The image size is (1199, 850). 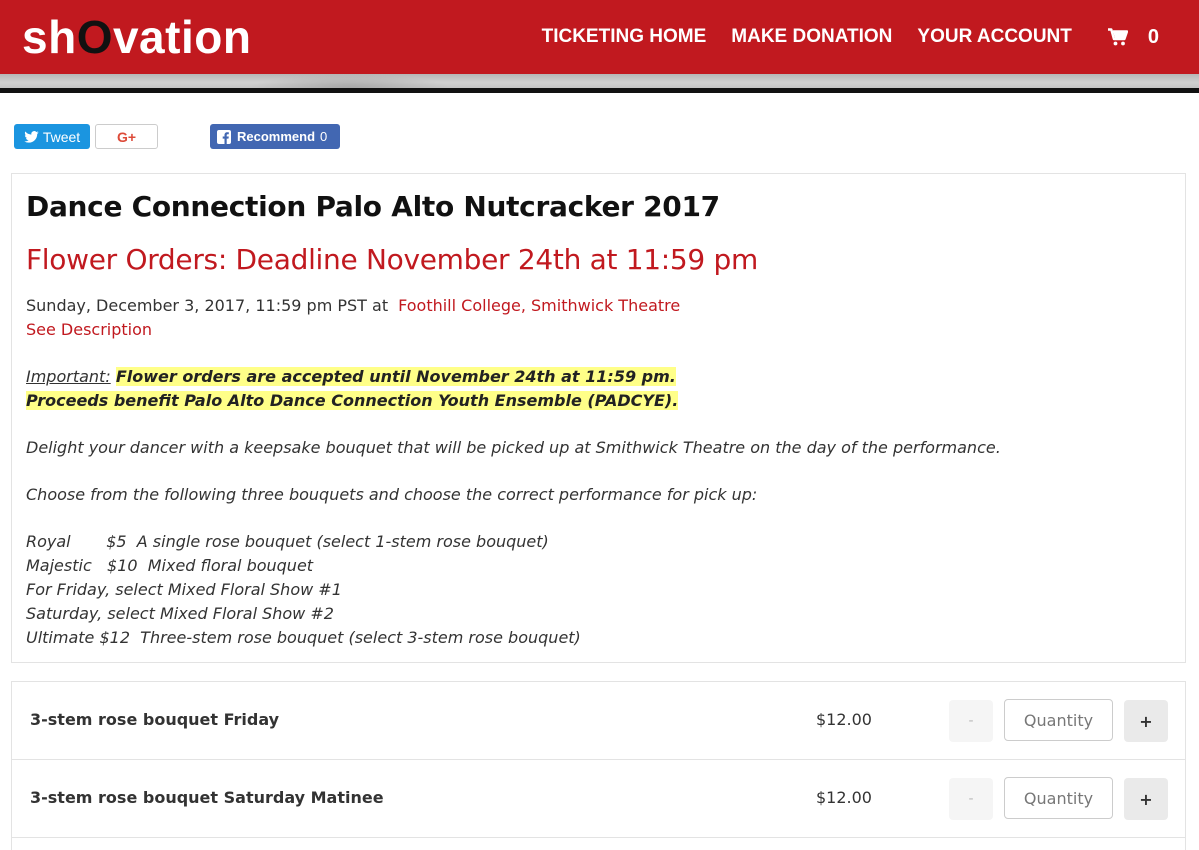 I want to click on shopping-cart-icon, so click(x=1117, y=37).